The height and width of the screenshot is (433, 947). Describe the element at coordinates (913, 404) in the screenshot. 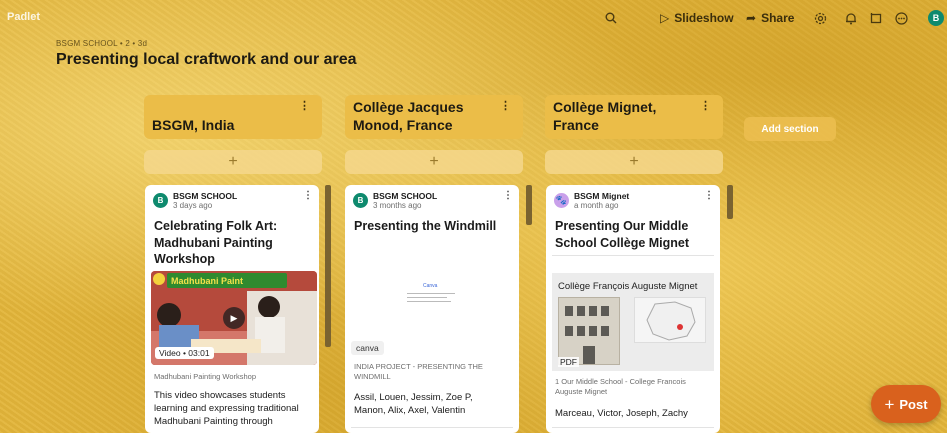

I see `new-post-label: Post` at that location.